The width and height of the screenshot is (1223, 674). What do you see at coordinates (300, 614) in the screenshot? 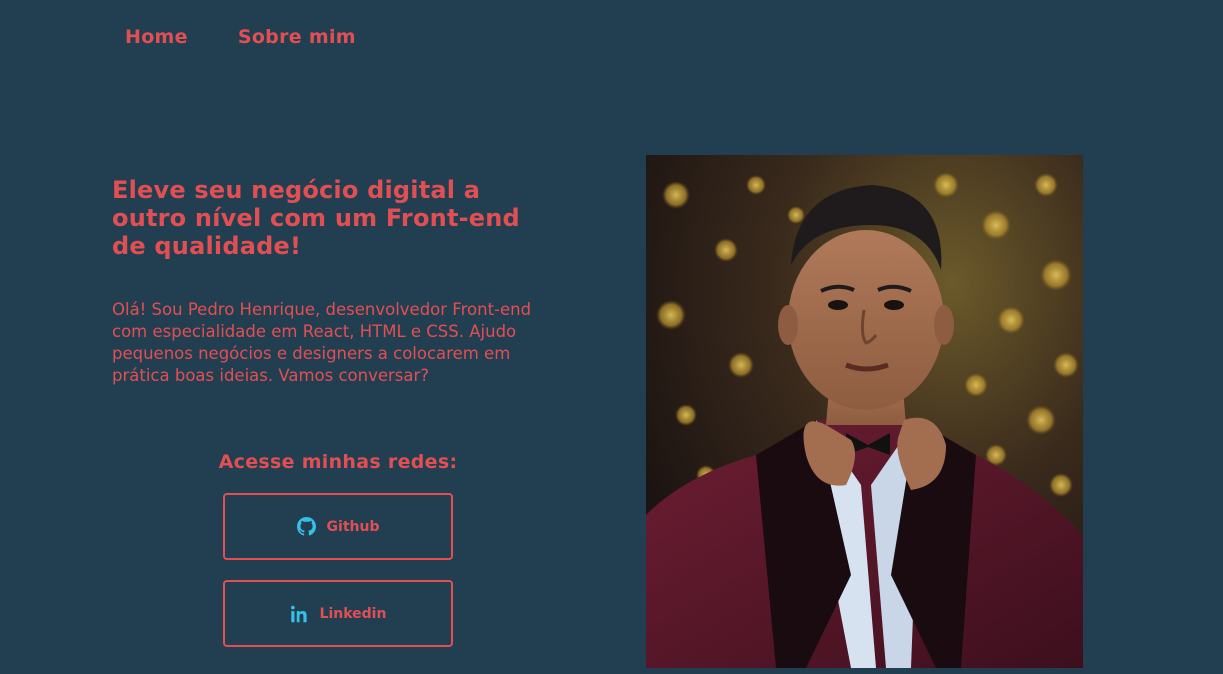
I see `linkedin-icon` at bounding box center [300, 614].